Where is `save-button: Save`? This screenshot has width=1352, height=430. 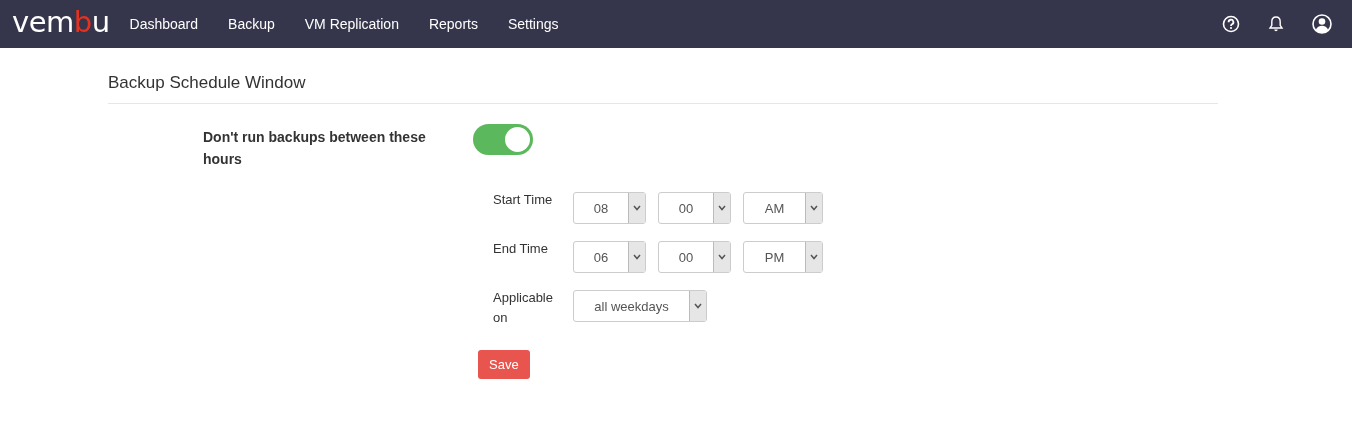
save-button: Save is located at coordinates (504, 364).